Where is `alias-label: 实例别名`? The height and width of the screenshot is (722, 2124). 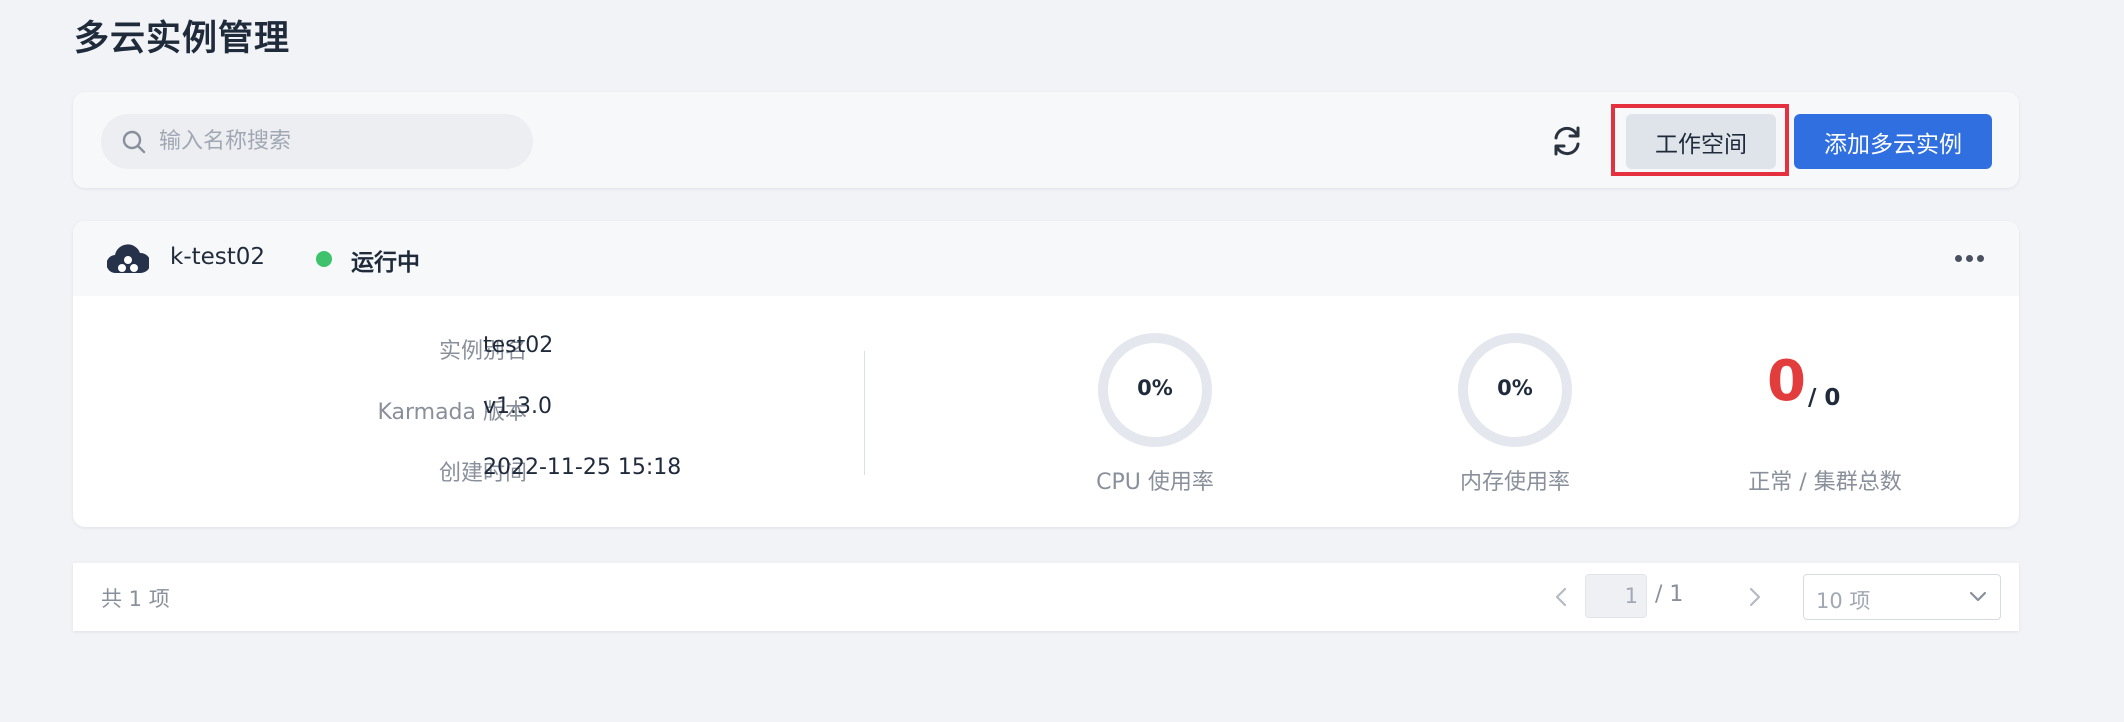
alias-label: 实例别名 is located at coordinates (482, 351).